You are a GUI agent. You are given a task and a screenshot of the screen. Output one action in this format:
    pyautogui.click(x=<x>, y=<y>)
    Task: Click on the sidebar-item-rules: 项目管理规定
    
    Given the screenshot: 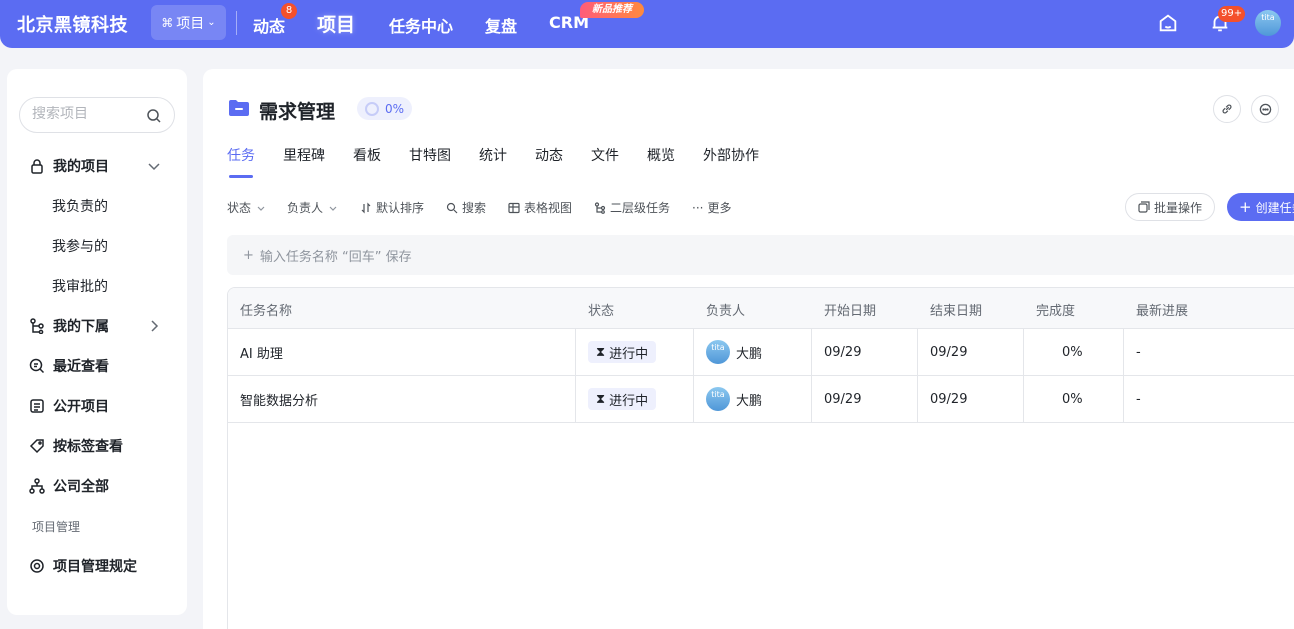 What is the action you would take?
    pyautogui.click(x=97, y=566)
    